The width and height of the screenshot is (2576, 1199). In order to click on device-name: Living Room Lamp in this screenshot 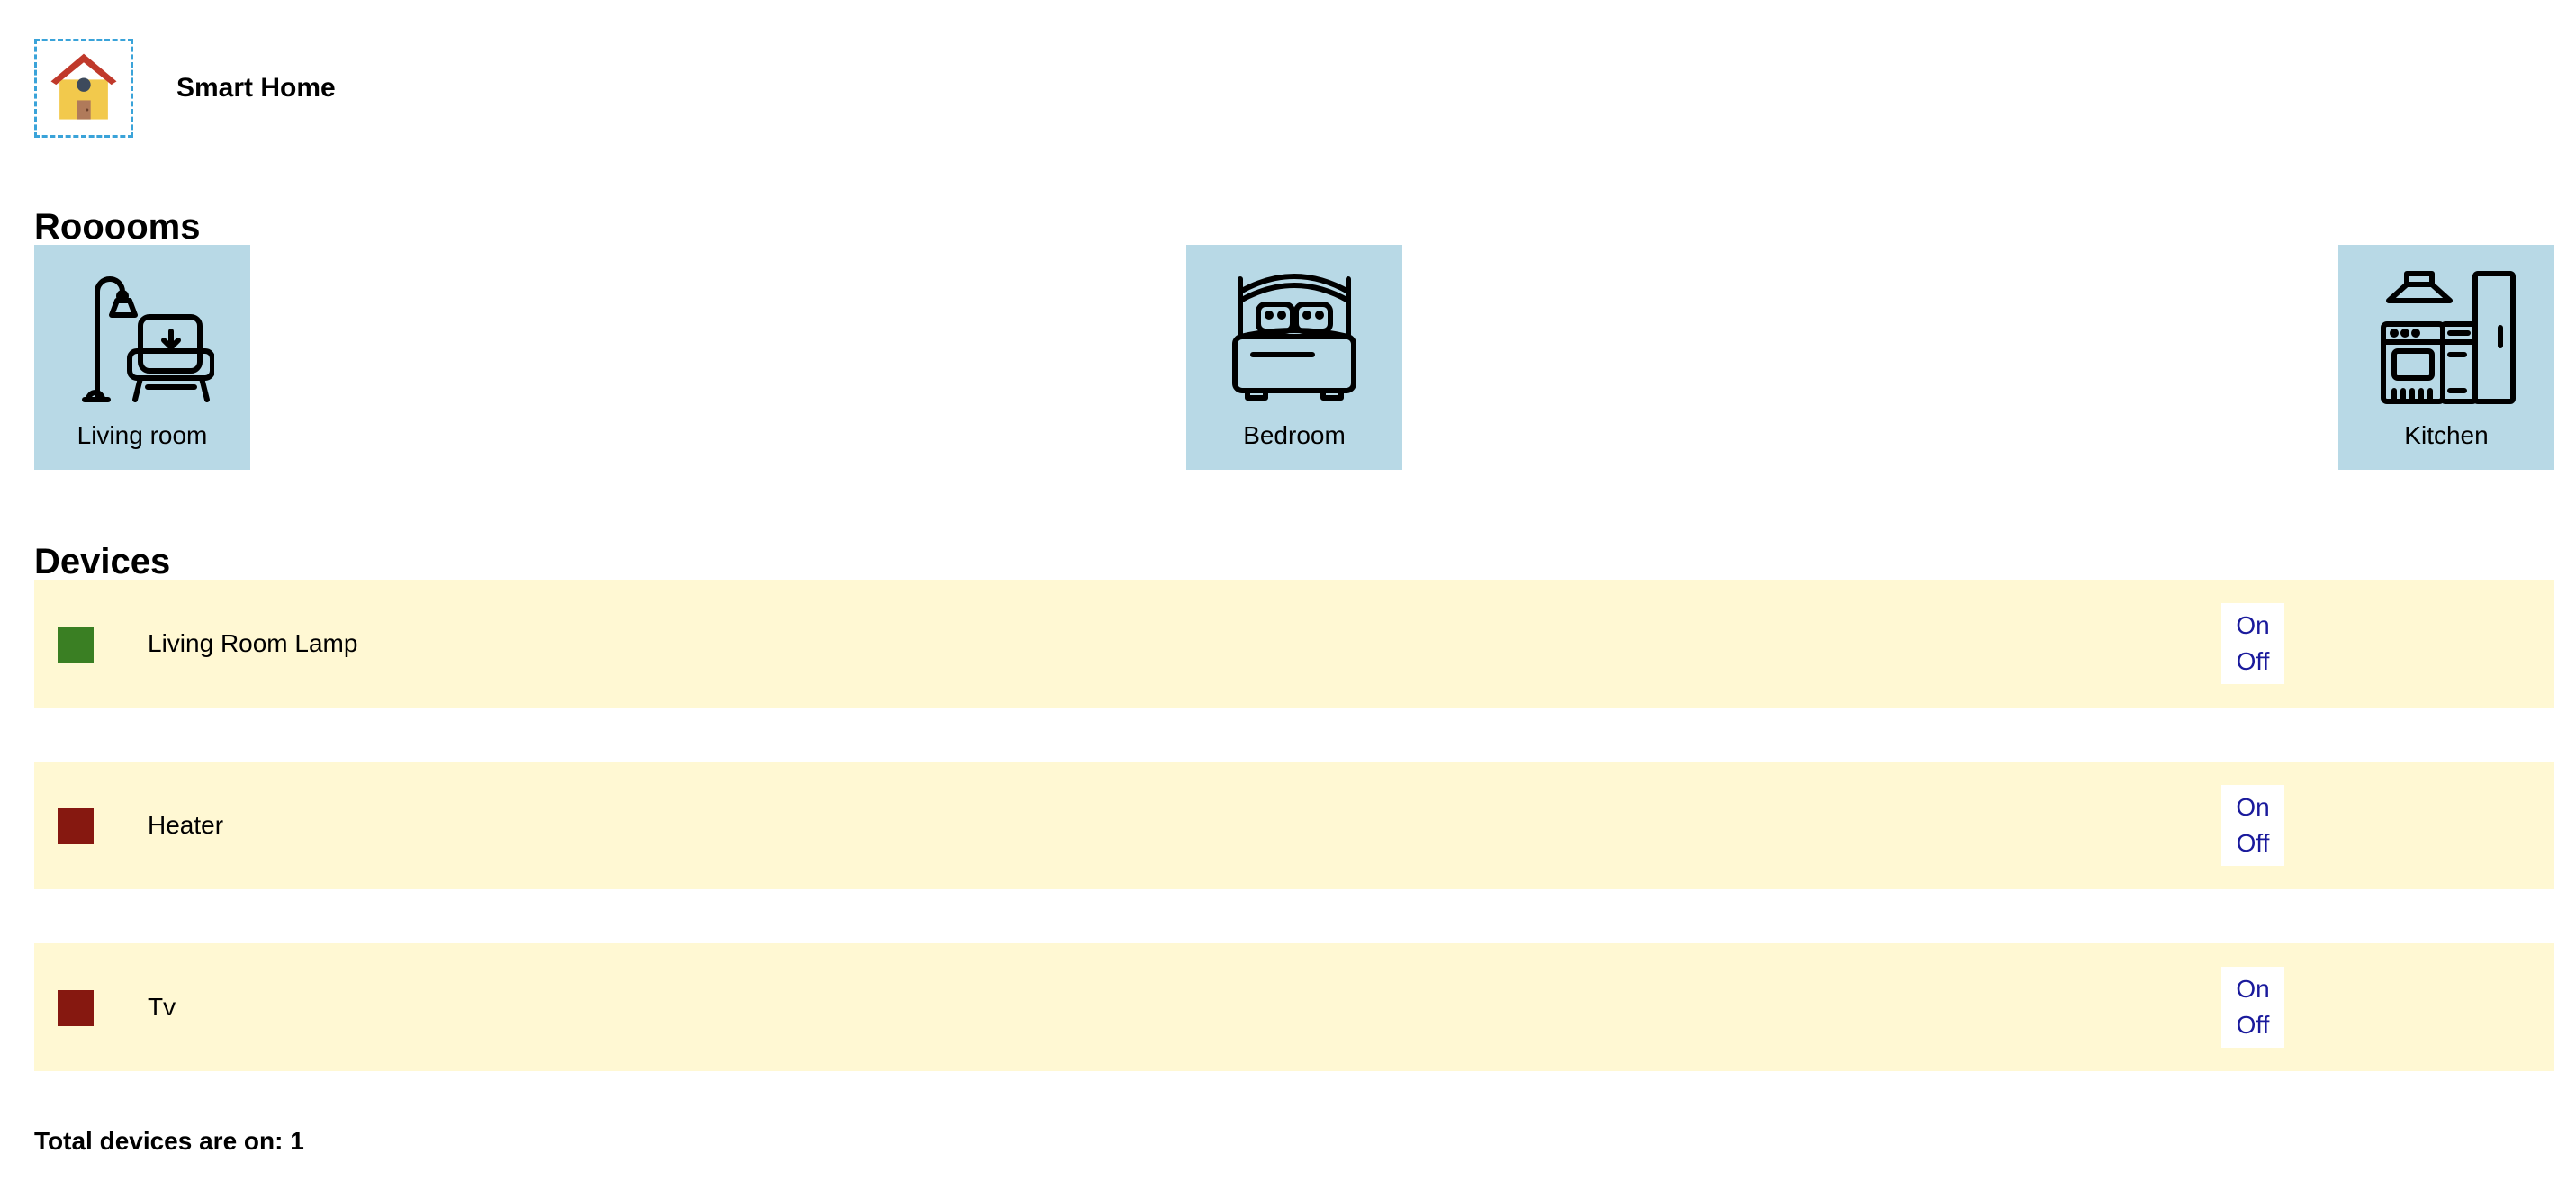, I will do `click(253, 643)`.